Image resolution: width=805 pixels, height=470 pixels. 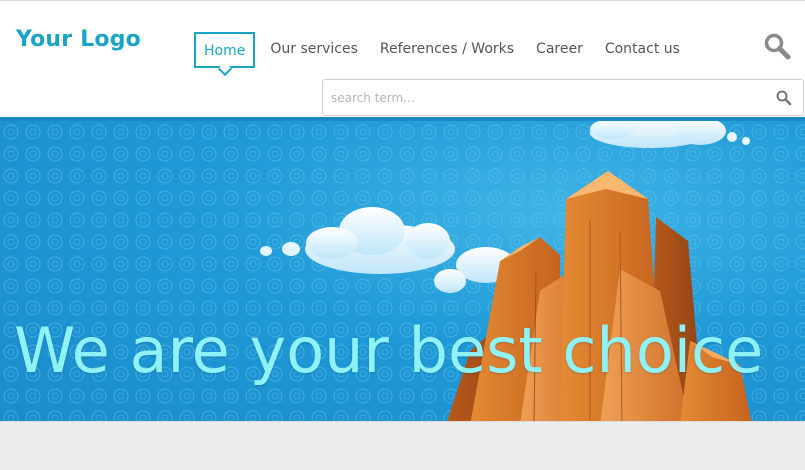 I want to click on site-logo: Your Logo, so click(x=78, y=39).